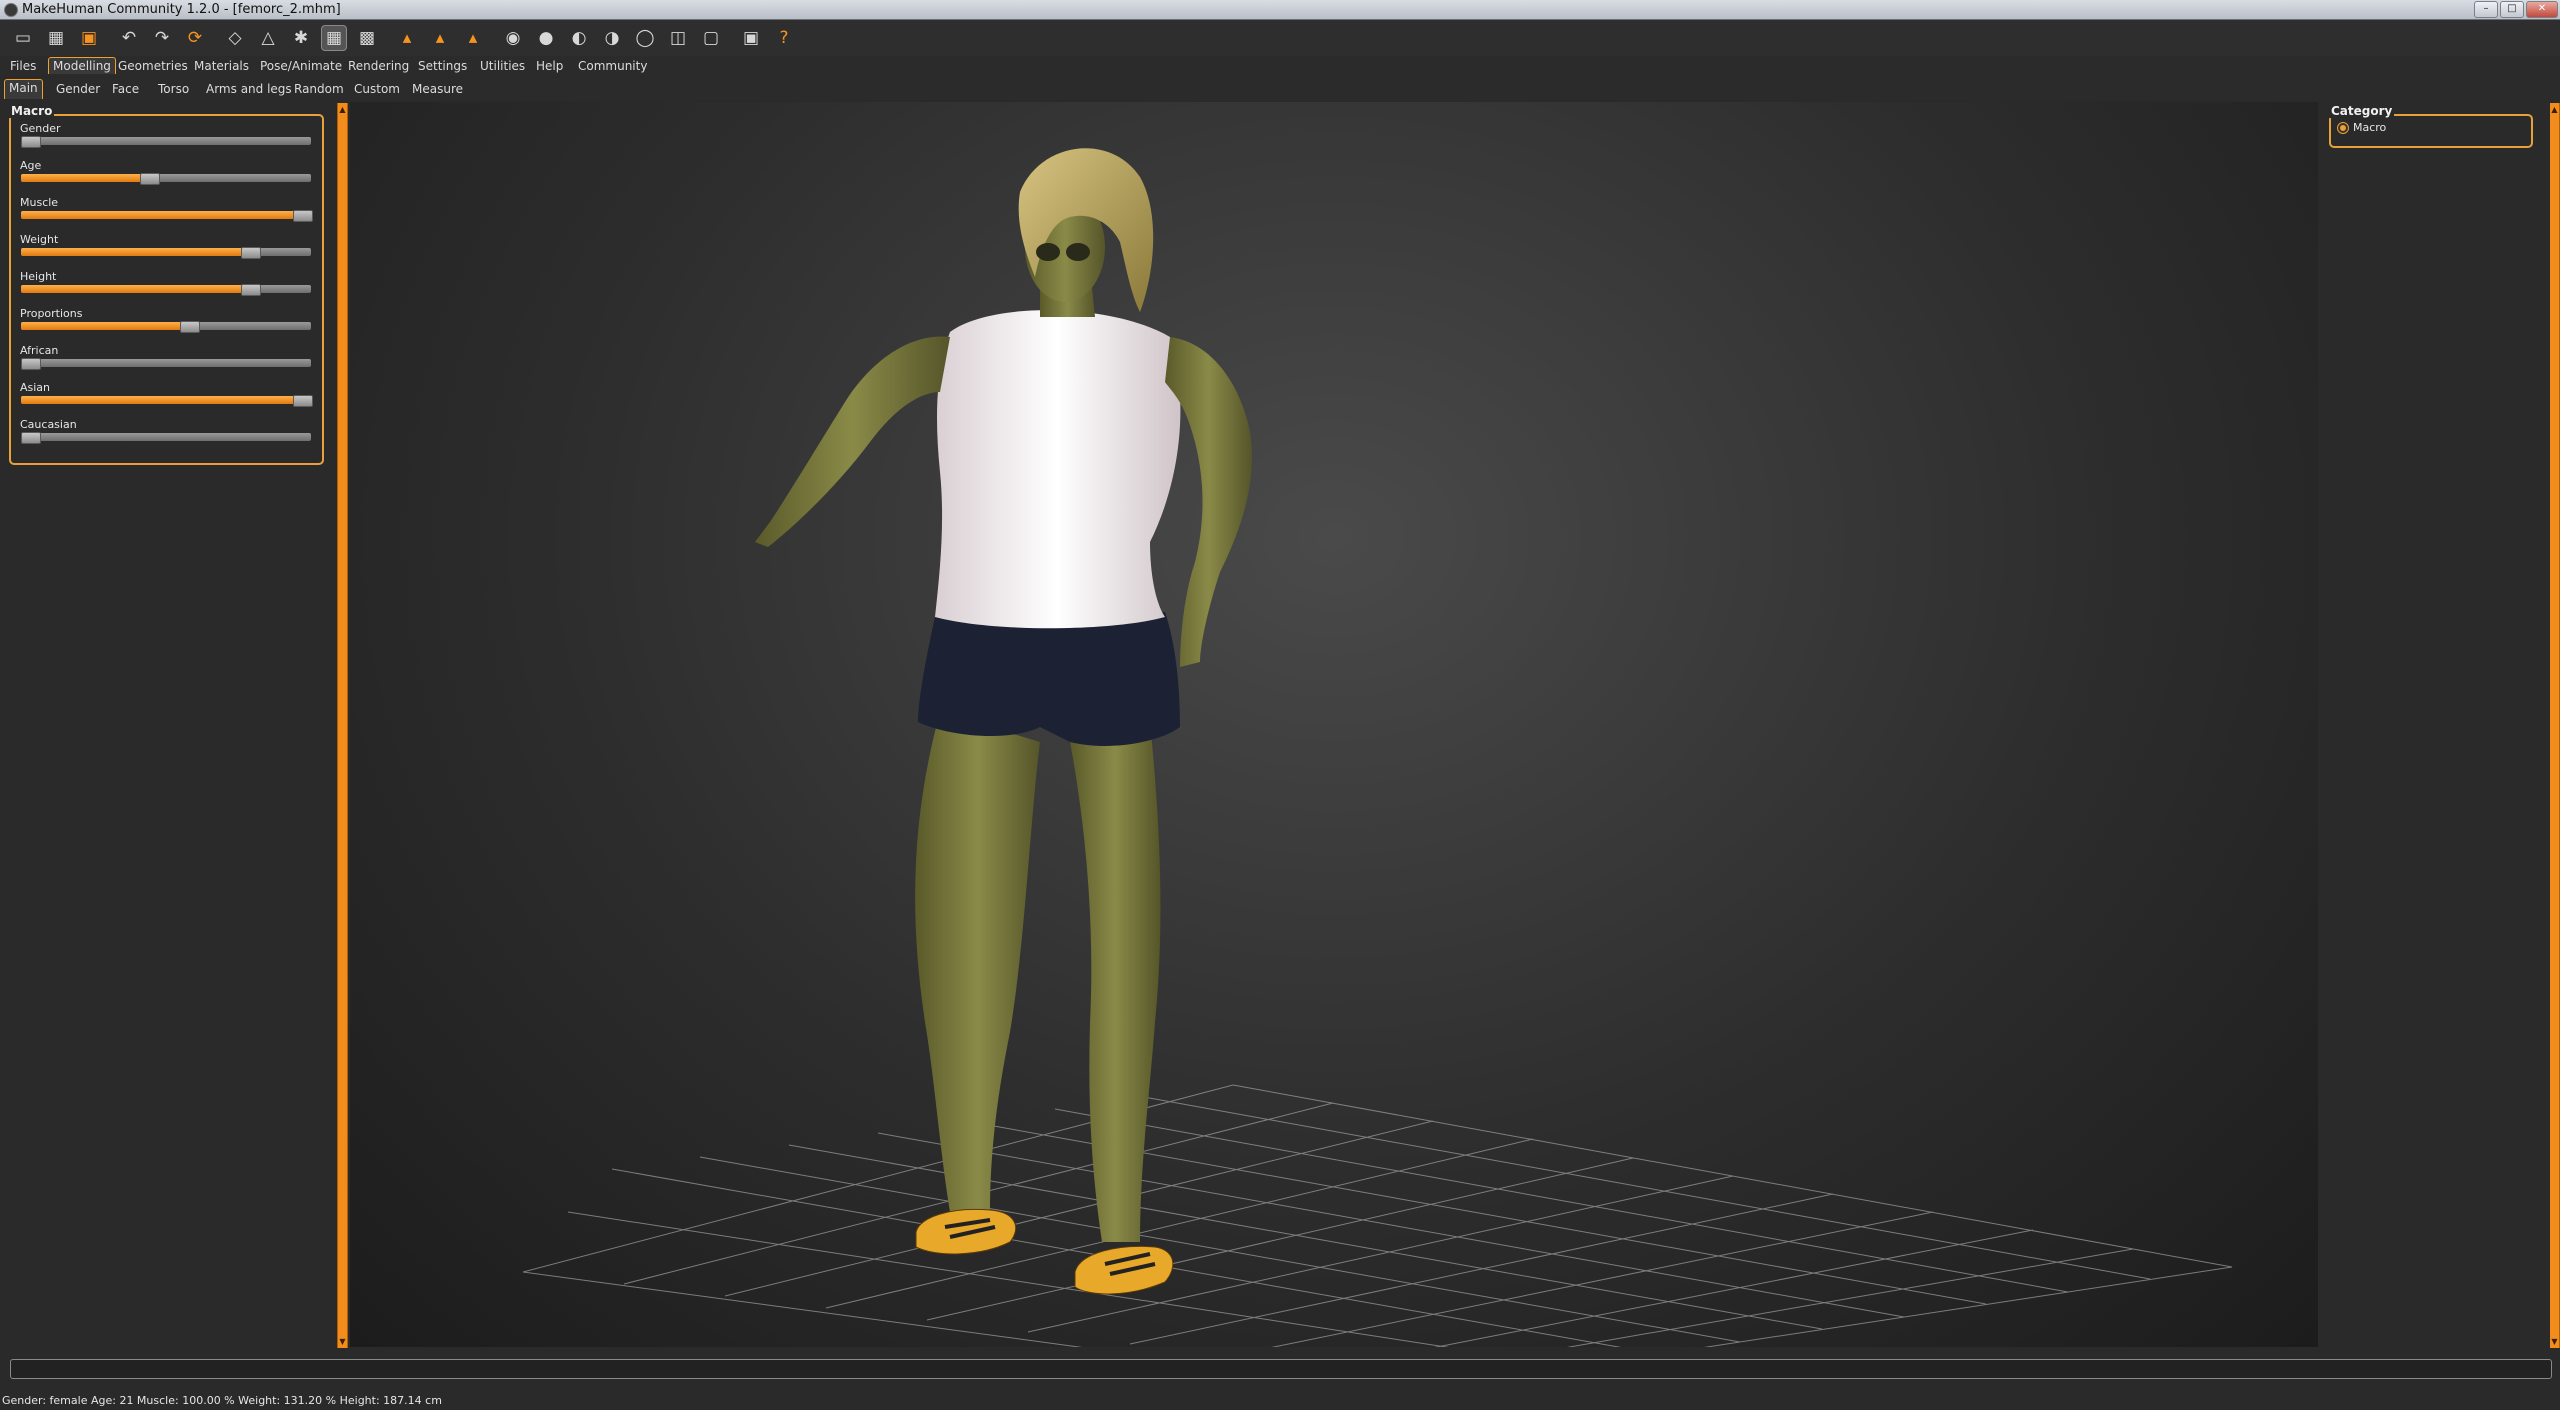 This screenshot has width=2560, height=1410. Describe the element at coordinates (579, 38) in the screenshot. I see `left-view-icon: ◐` at that location.